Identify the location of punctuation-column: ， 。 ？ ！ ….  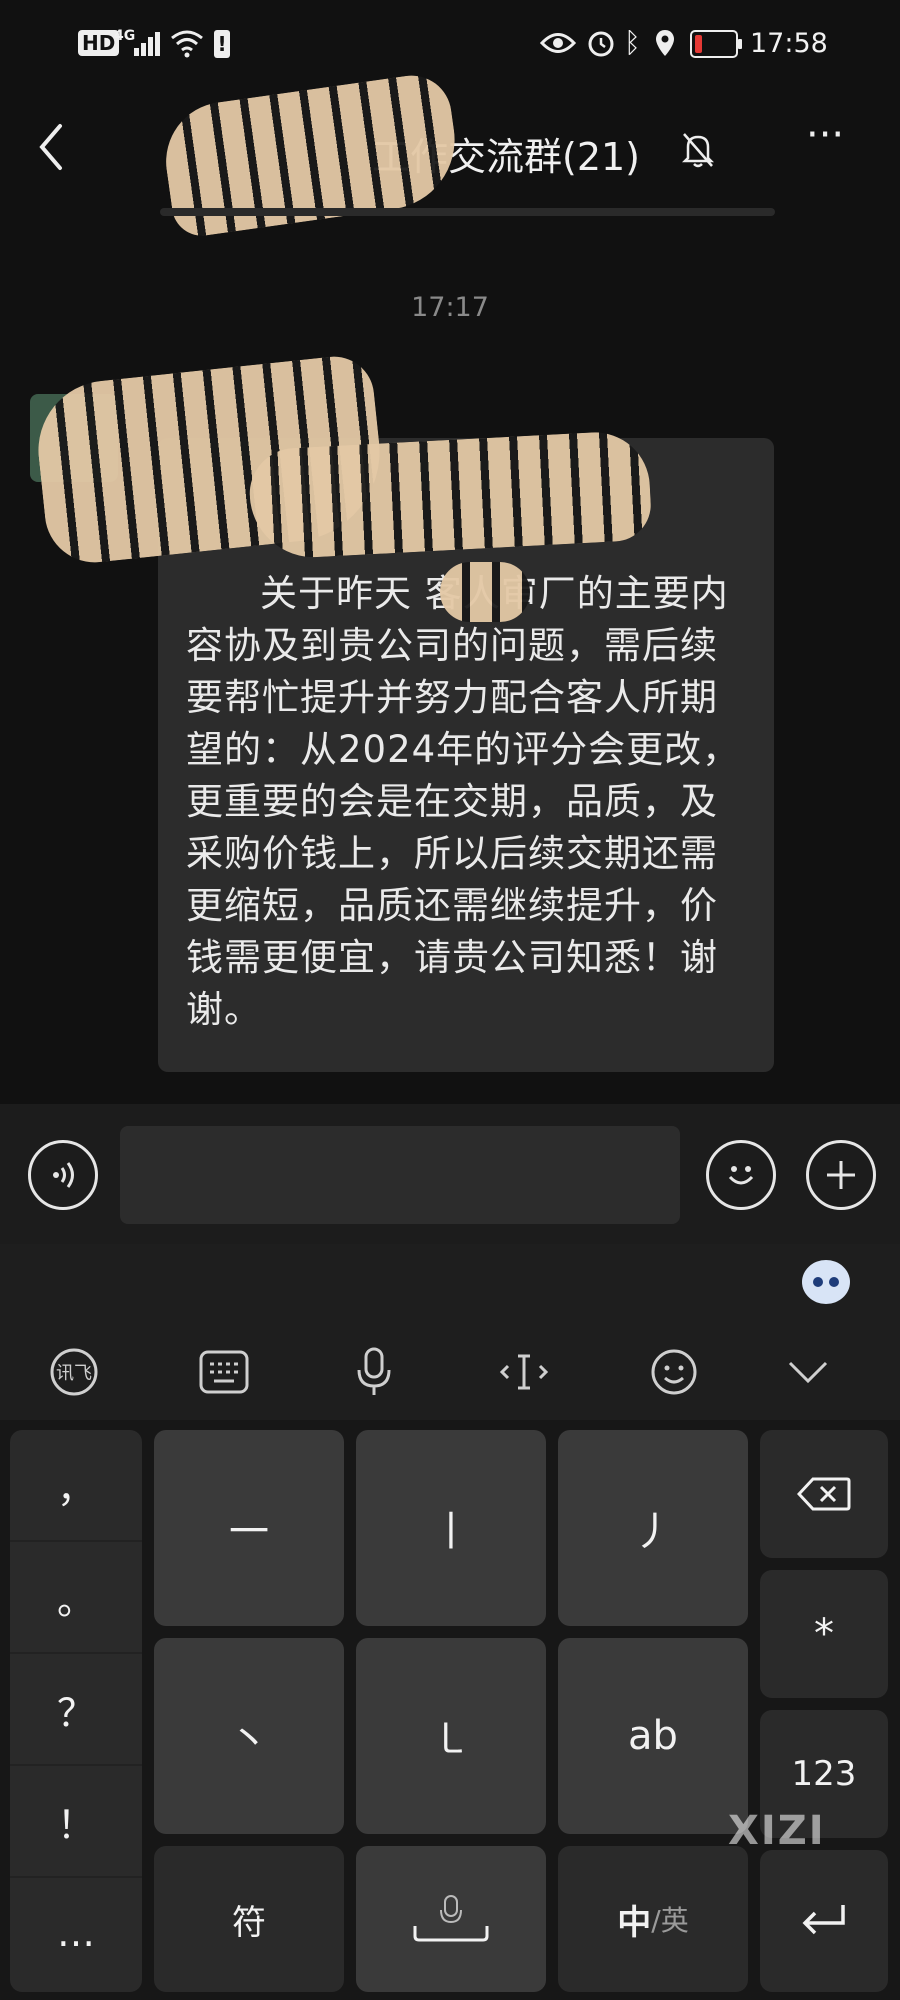
(76, 1711).